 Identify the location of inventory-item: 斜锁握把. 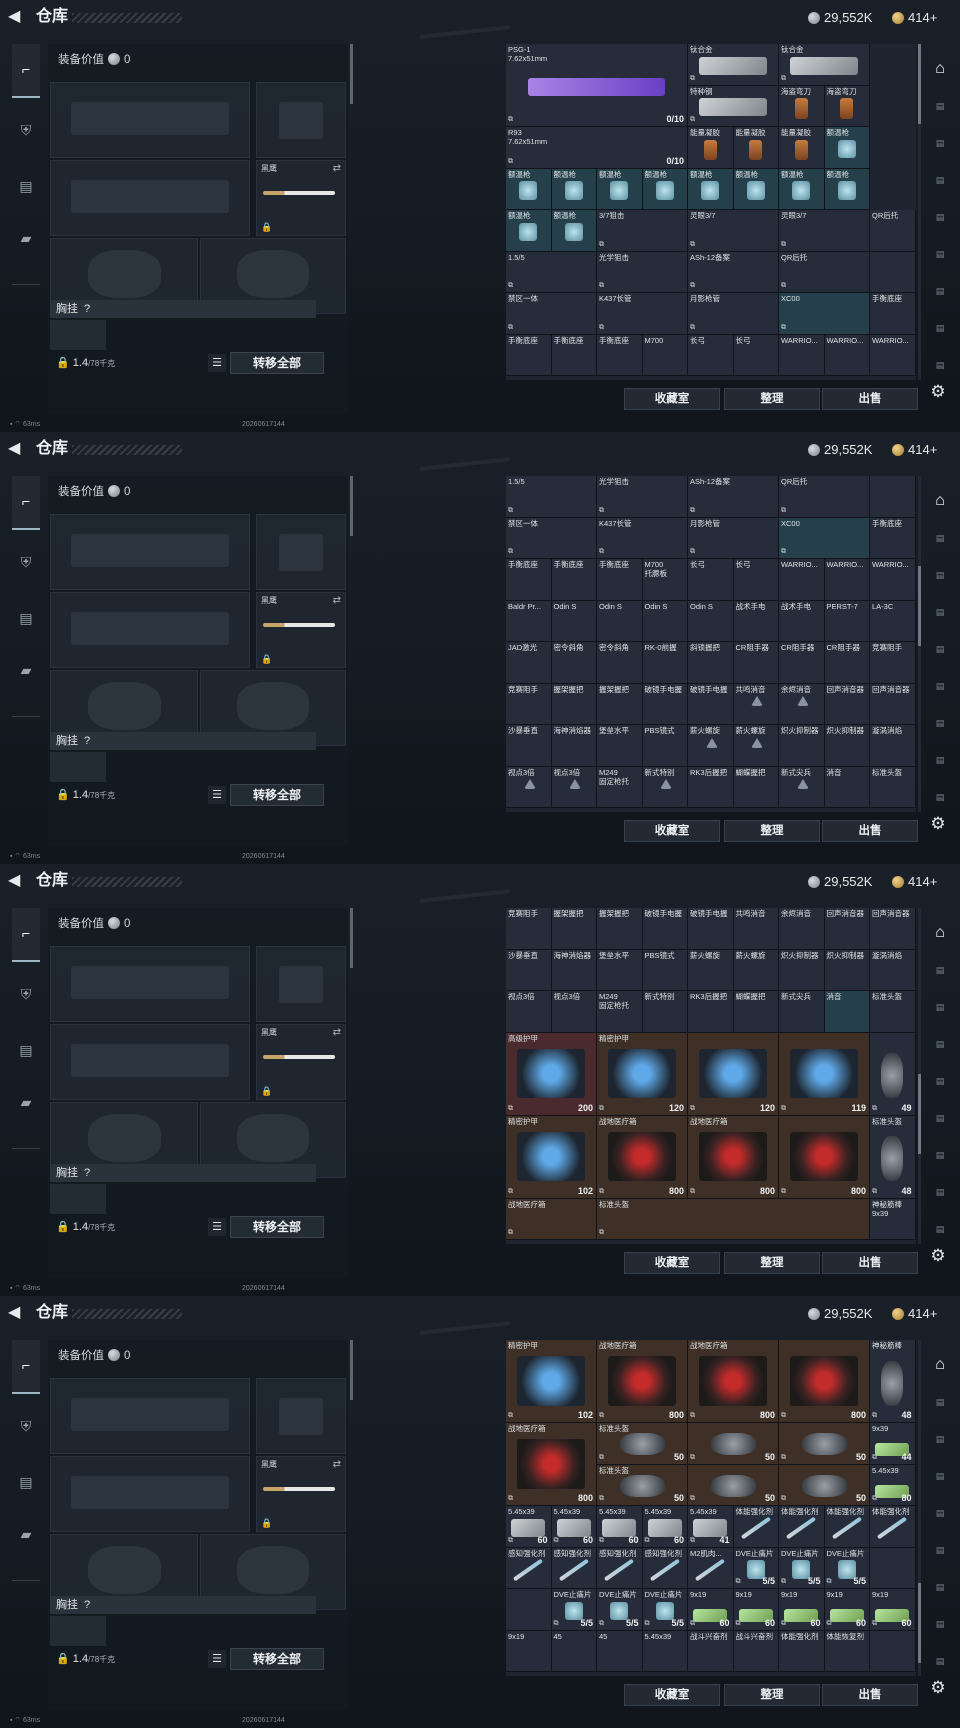
(711, 663).